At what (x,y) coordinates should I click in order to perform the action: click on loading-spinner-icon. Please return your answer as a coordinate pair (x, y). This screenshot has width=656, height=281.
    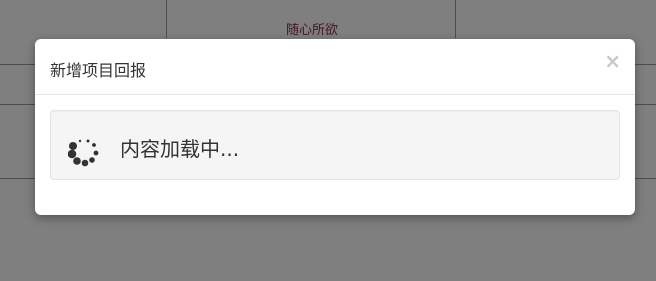
    Looking at the image, I should click on (87, 153).